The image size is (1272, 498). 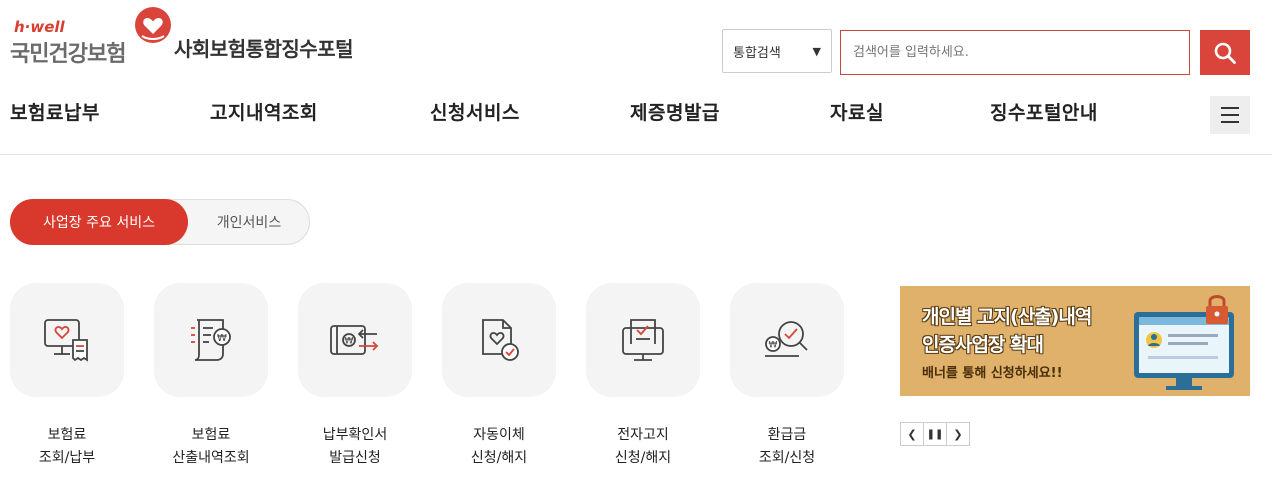 I want to click on banner-controls: ❮ ❚❚ ❯, so click(x=935, y=434).